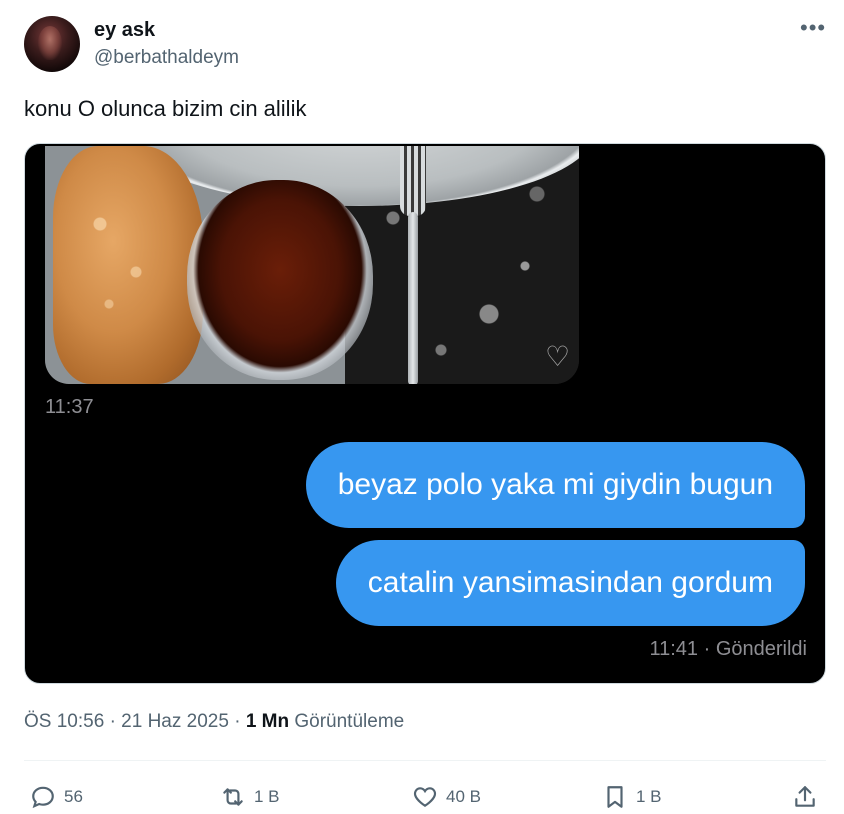 The height and width of the screenshot is (814, 844). I want to click on display-name: ey ask, so click(124, 30).